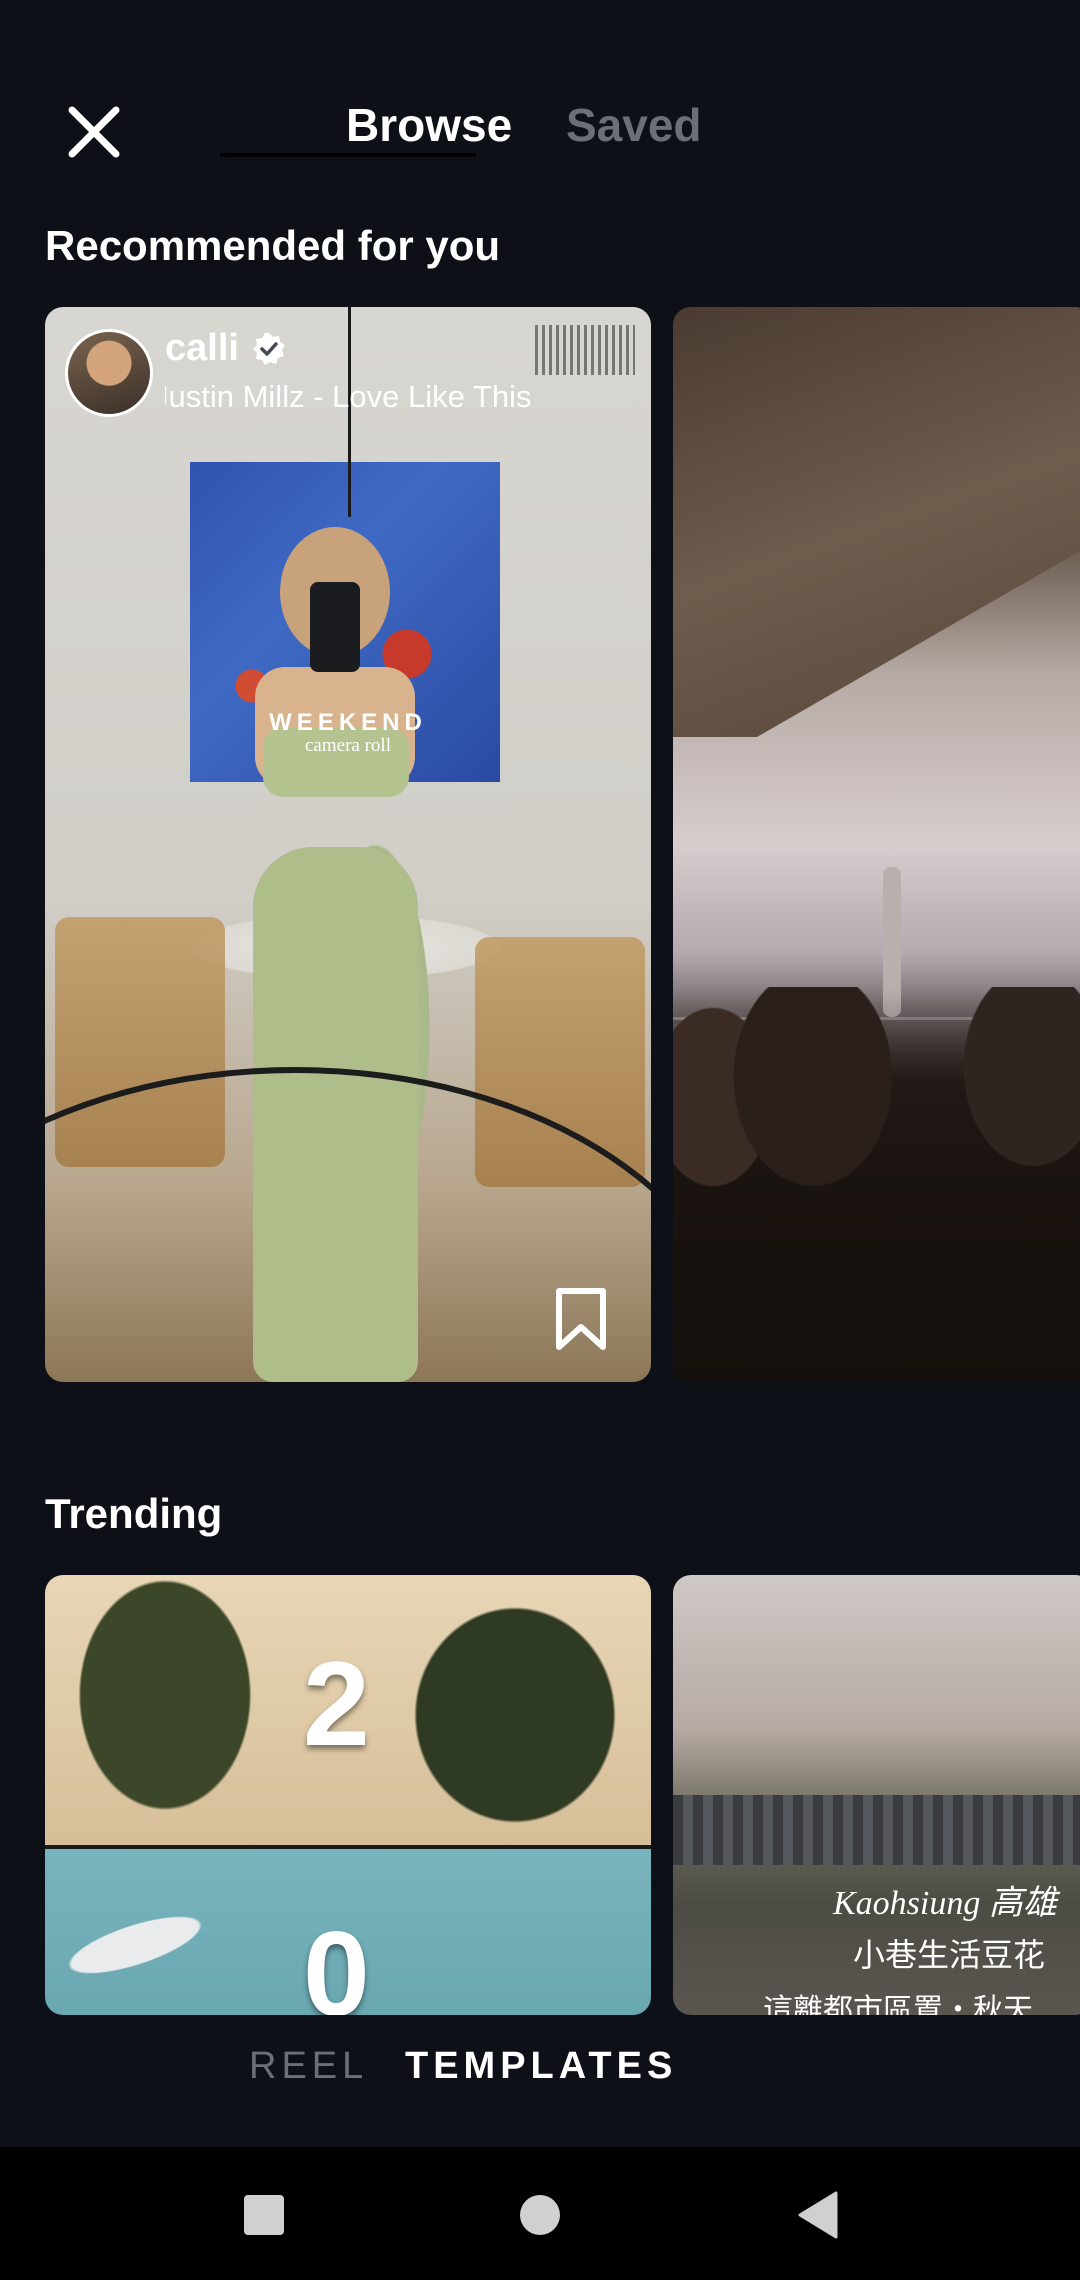 The width and height of the screenshot is (1080, 2280). What do you see at coordinates (876, 1184) in the screenshot?
I see `diners` at bounding box center [876, 1184].